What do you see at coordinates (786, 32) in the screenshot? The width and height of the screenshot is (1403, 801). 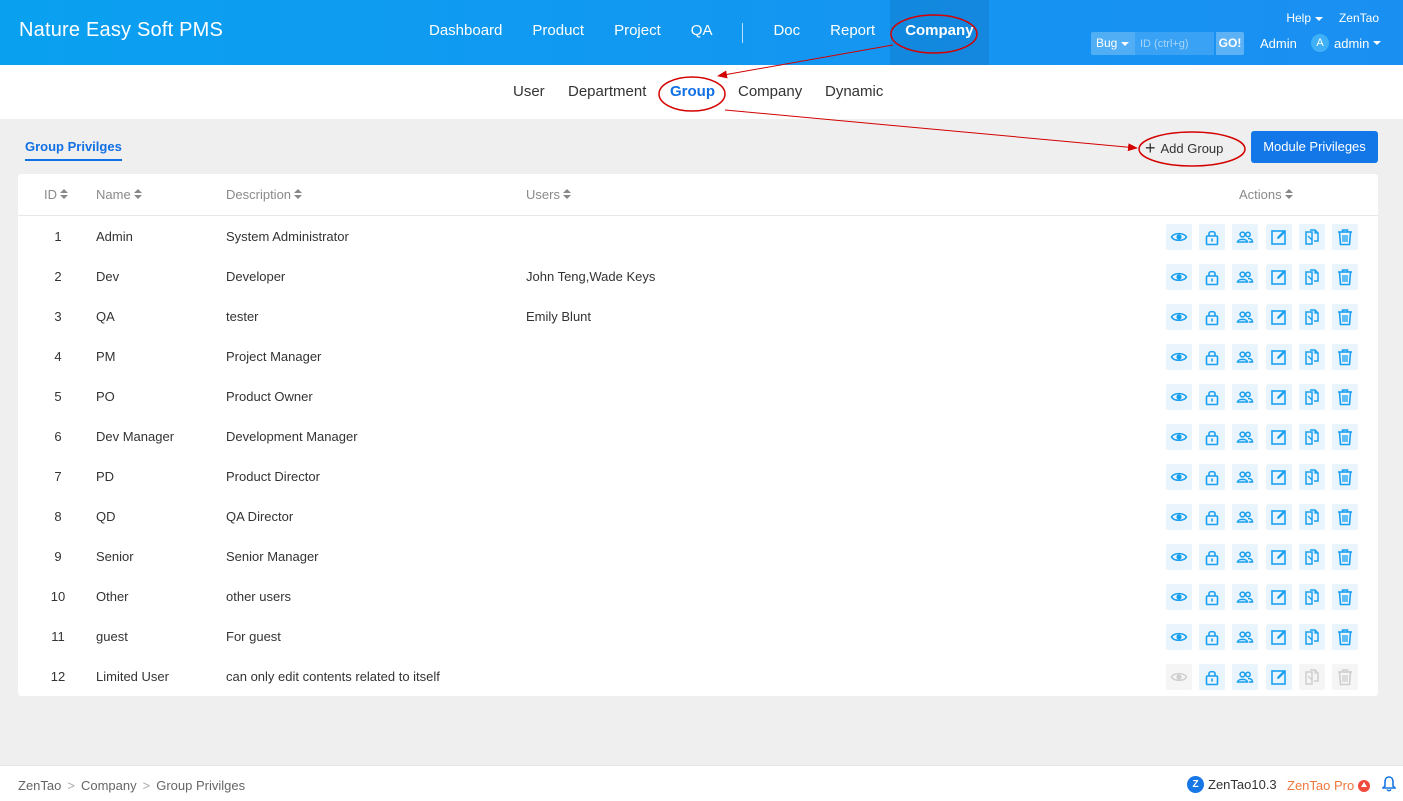 I see `nav-doc: Doc` at bounding box center [786, 32].